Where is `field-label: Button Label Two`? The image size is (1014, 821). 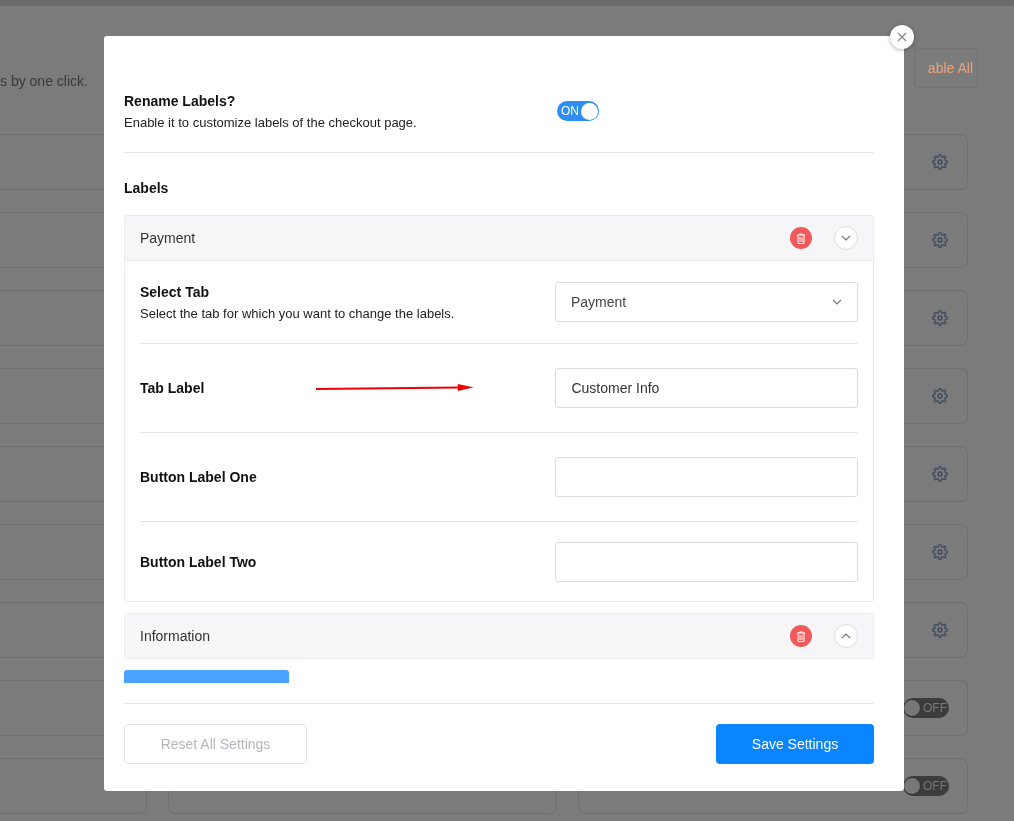
field-label: Button Label Two is located at coordinates (199, 561).